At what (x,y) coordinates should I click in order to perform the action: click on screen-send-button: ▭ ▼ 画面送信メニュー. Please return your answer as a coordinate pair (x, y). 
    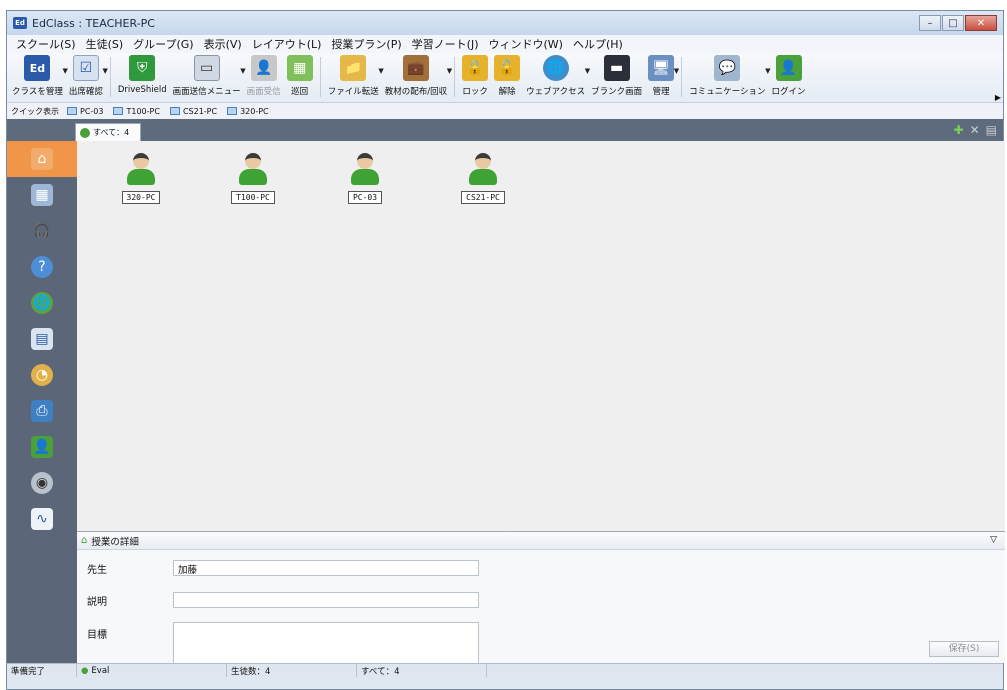
    Looking at the image, I should click on (208, 76).